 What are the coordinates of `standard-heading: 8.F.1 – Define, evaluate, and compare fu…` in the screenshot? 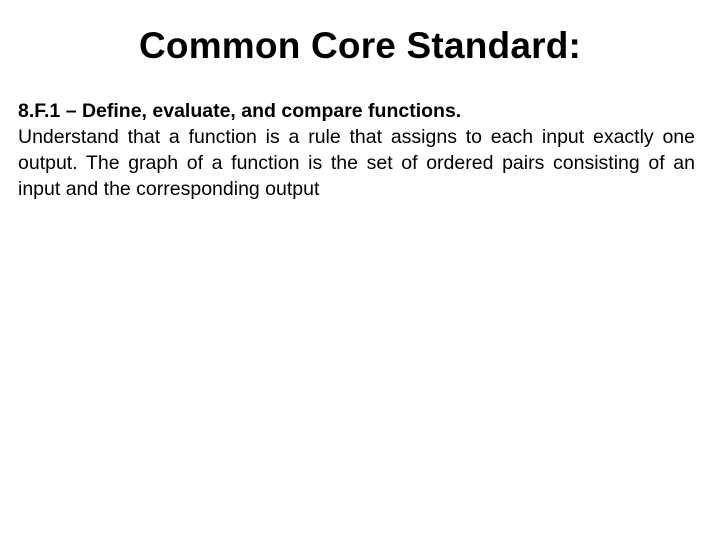 It's located at (240, 111).